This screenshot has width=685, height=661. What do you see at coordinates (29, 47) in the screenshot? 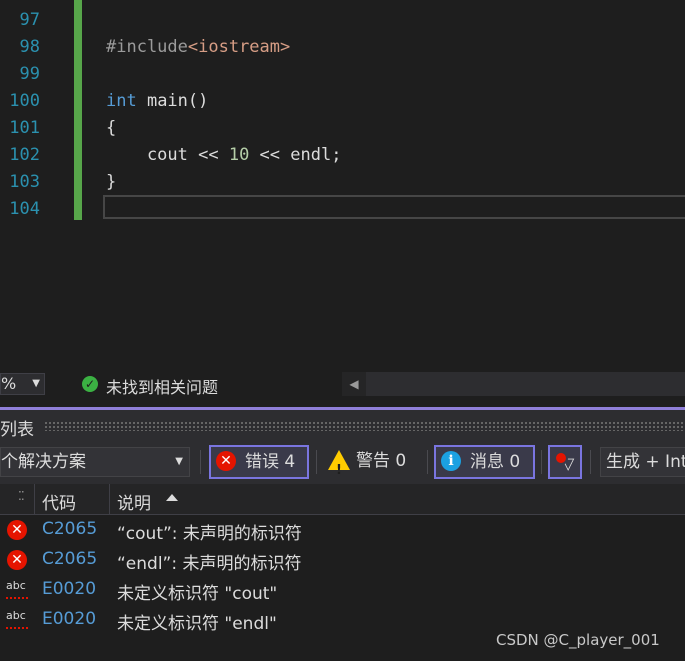
I see `line-number: 98` at bounding box center [29, 47].